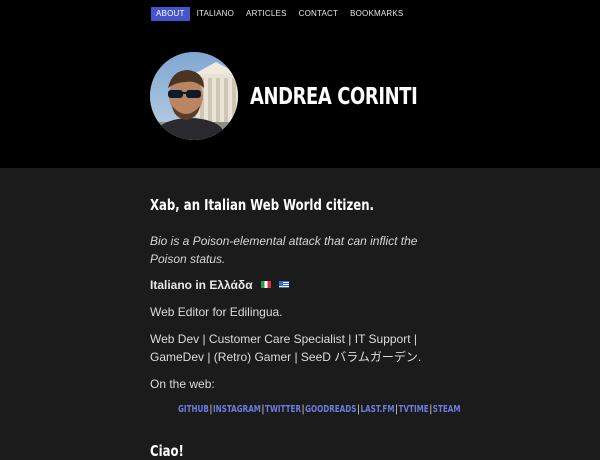 This screenshot has width=600, height=460. Describe the element at coordinates (447, 409) in the screenshot. I see `link-steam: STEAM` at that location.